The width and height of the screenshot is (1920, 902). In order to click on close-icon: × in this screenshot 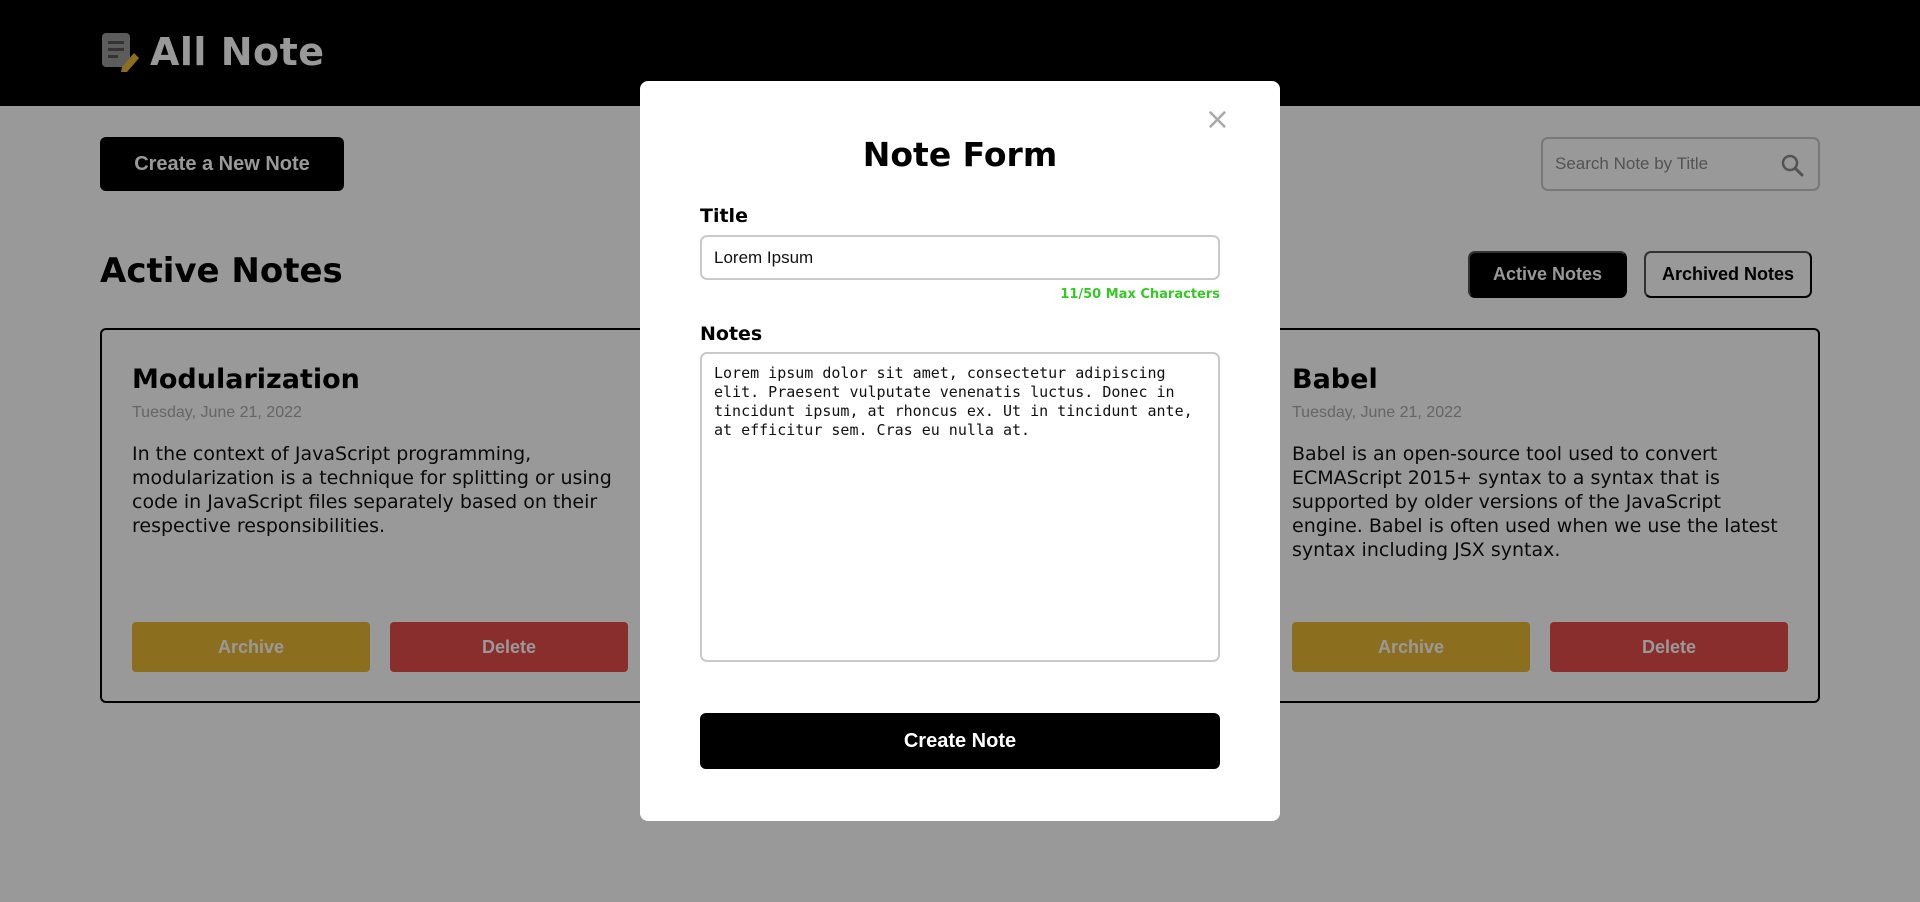, I will do `click(1217, 120)`.